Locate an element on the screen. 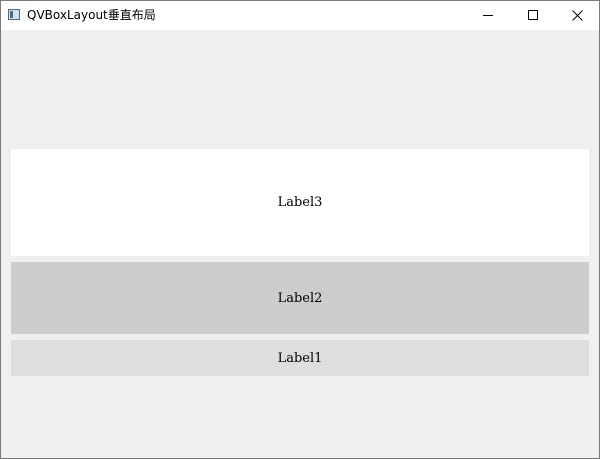 The image size is (600, 459). maximize-button is located at coordinates (533, 15).